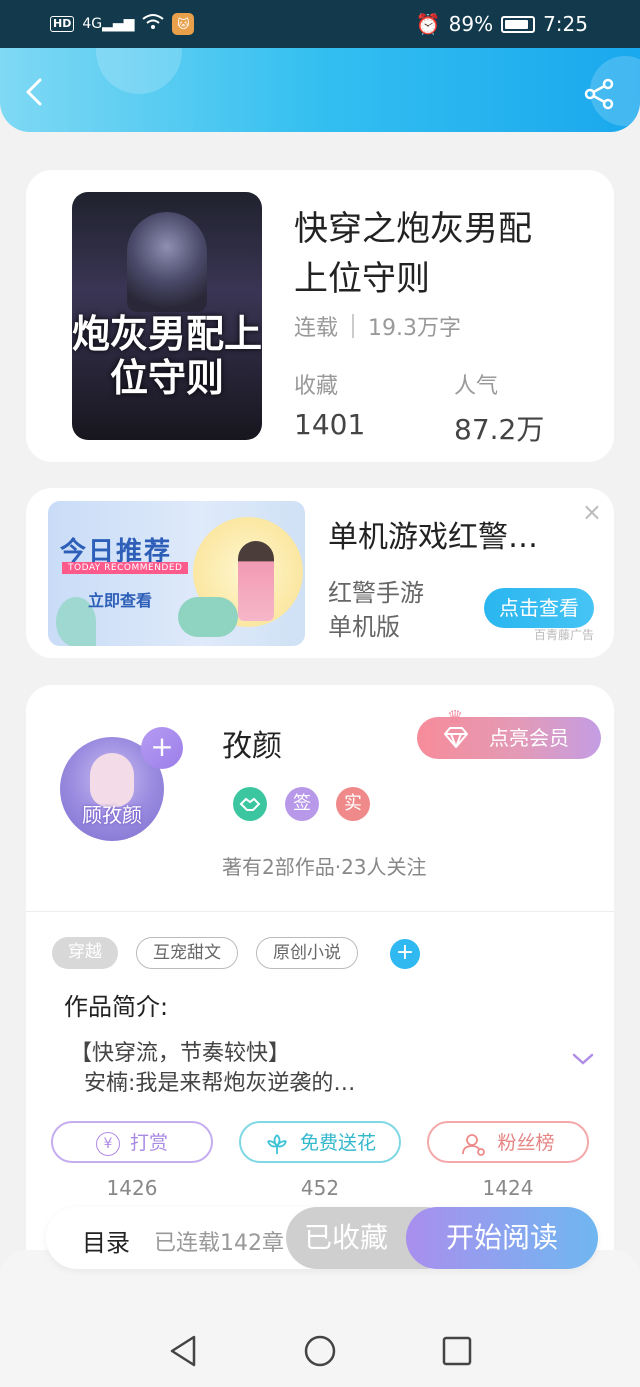 The width and height of the screenshot is (640, 1387). I want to click on favorites-label: 收藏, so click(316, 386).